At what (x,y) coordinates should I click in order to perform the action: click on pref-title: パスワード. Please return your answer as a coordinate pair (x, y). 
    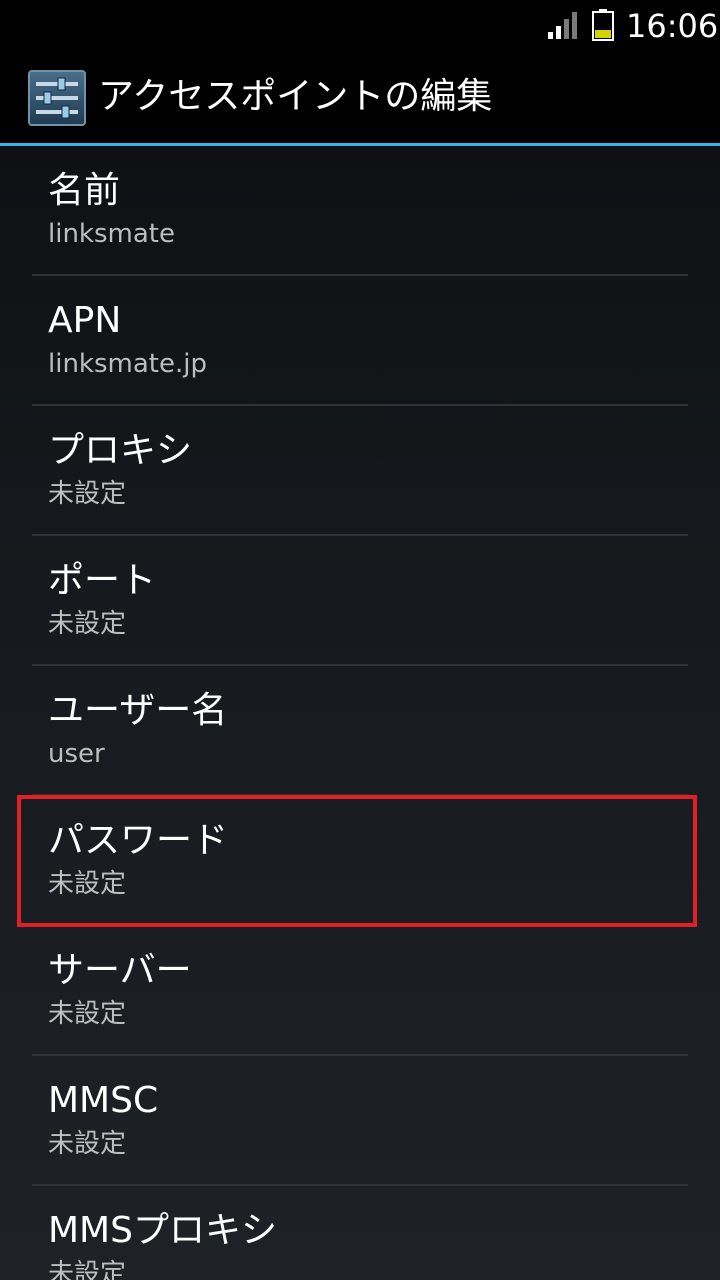
    Looking at the image, I should click on (138, 840).